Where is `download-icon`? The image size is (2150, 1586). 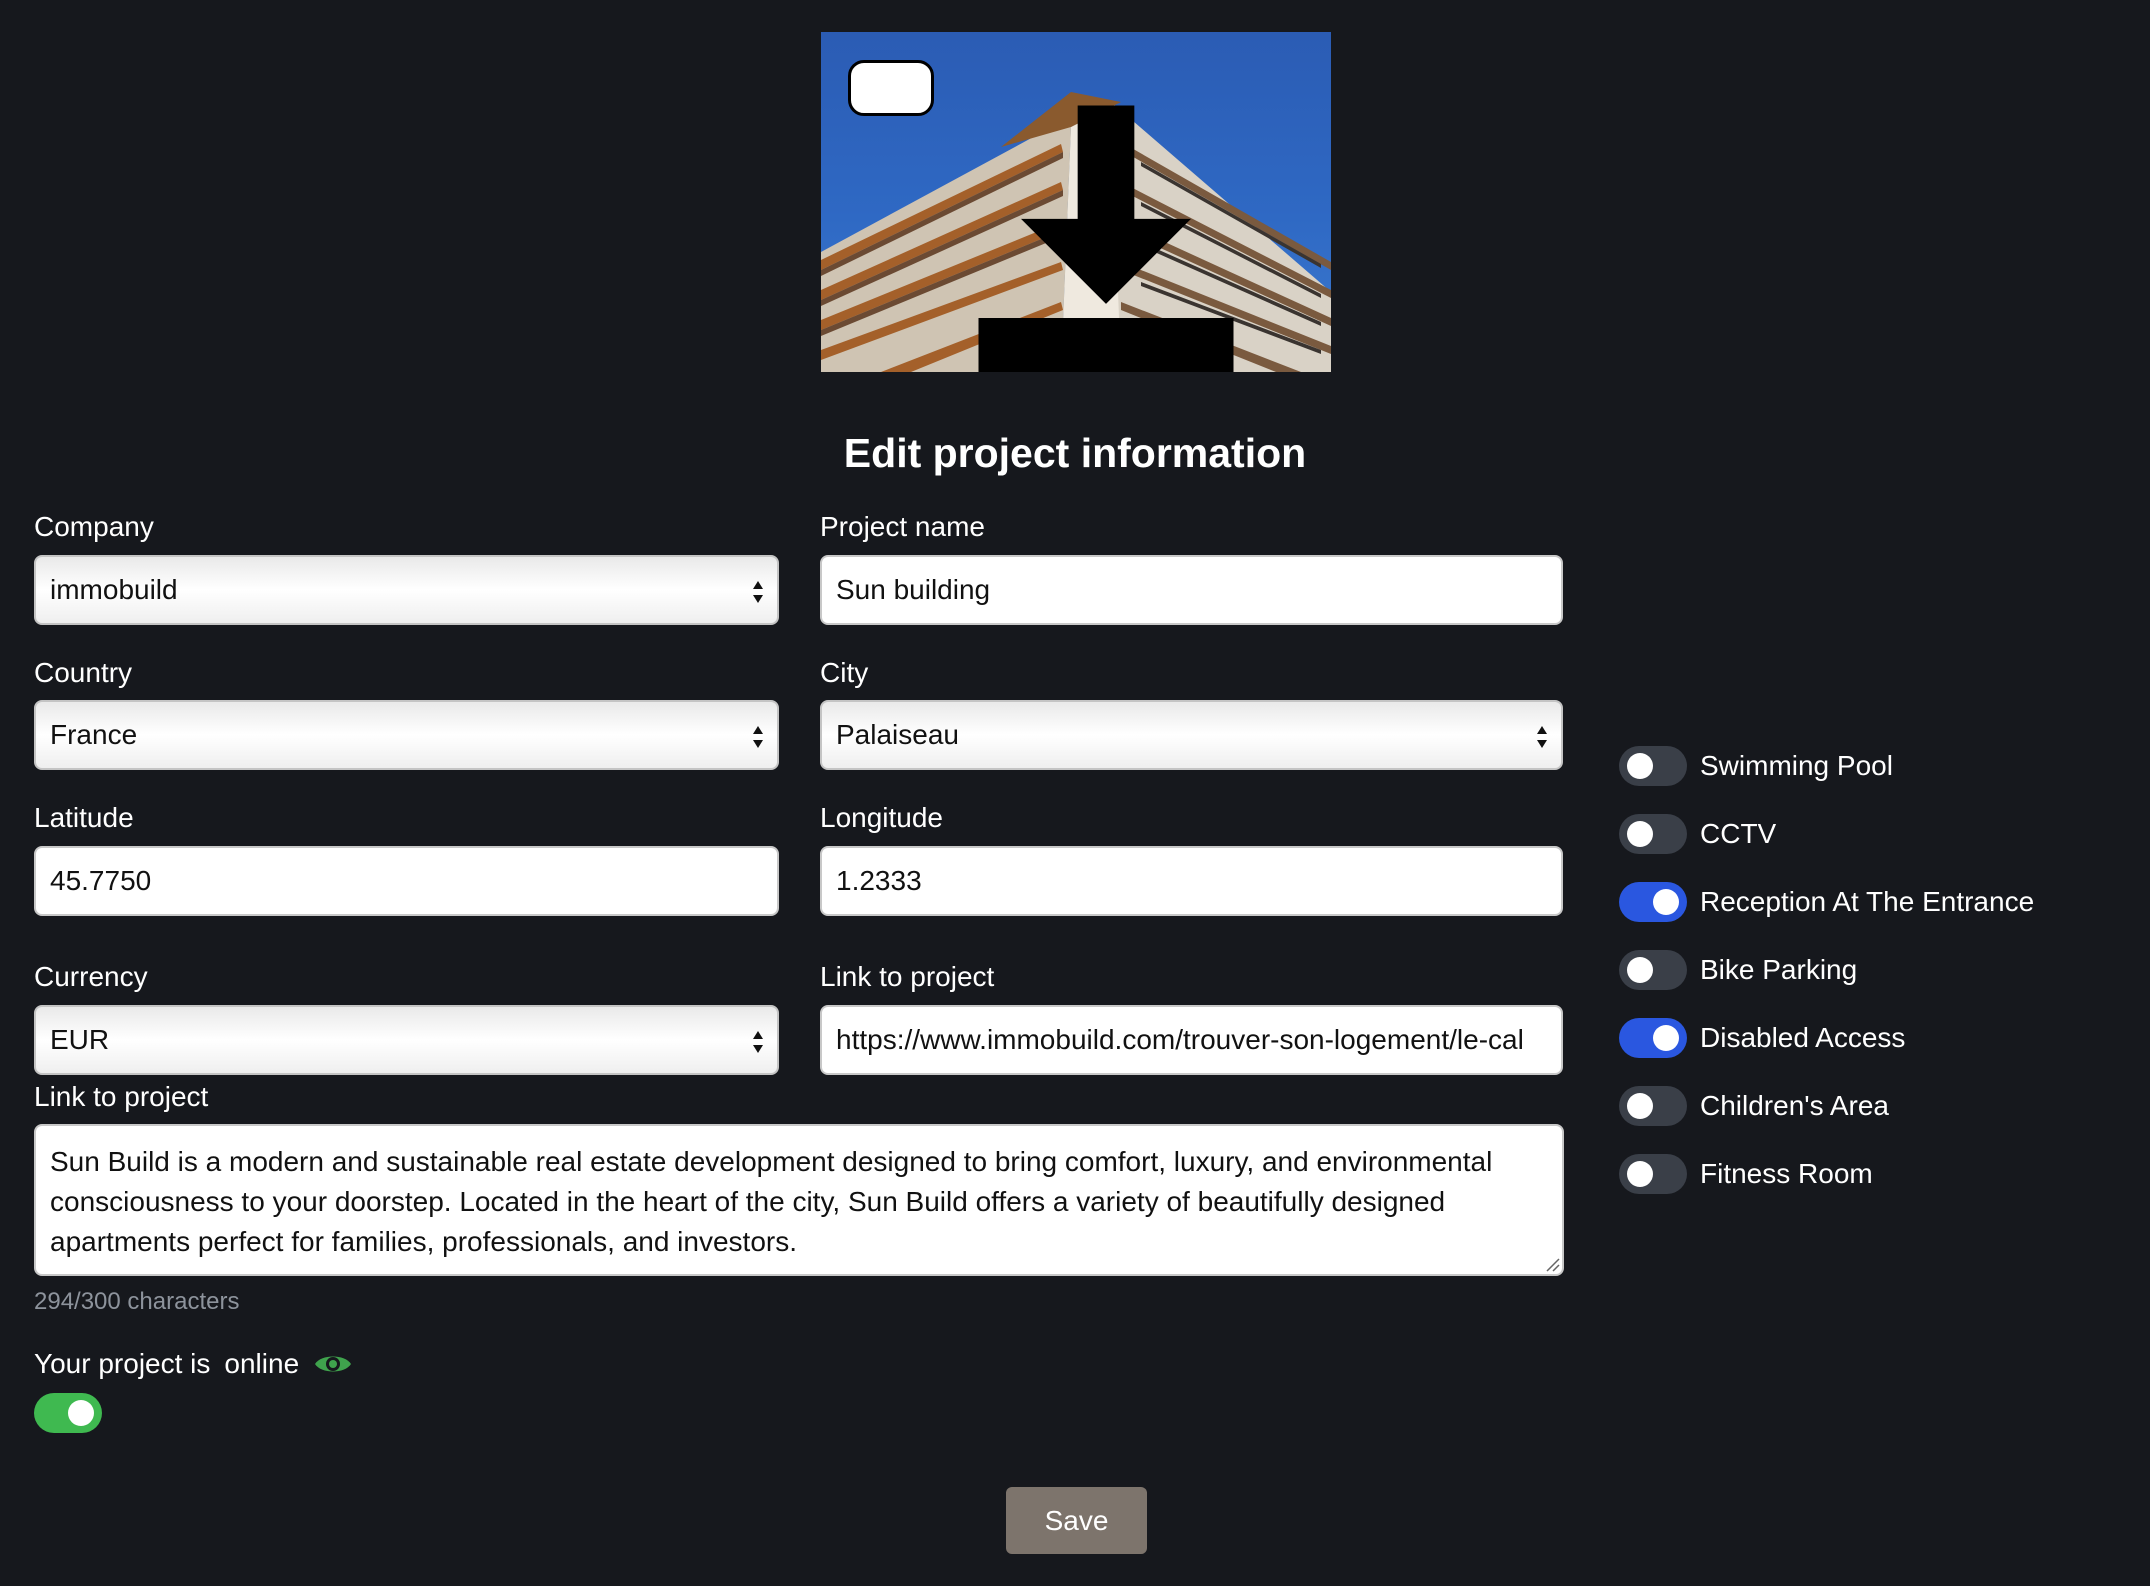
download-icon is located at coordinates (1106, 238).